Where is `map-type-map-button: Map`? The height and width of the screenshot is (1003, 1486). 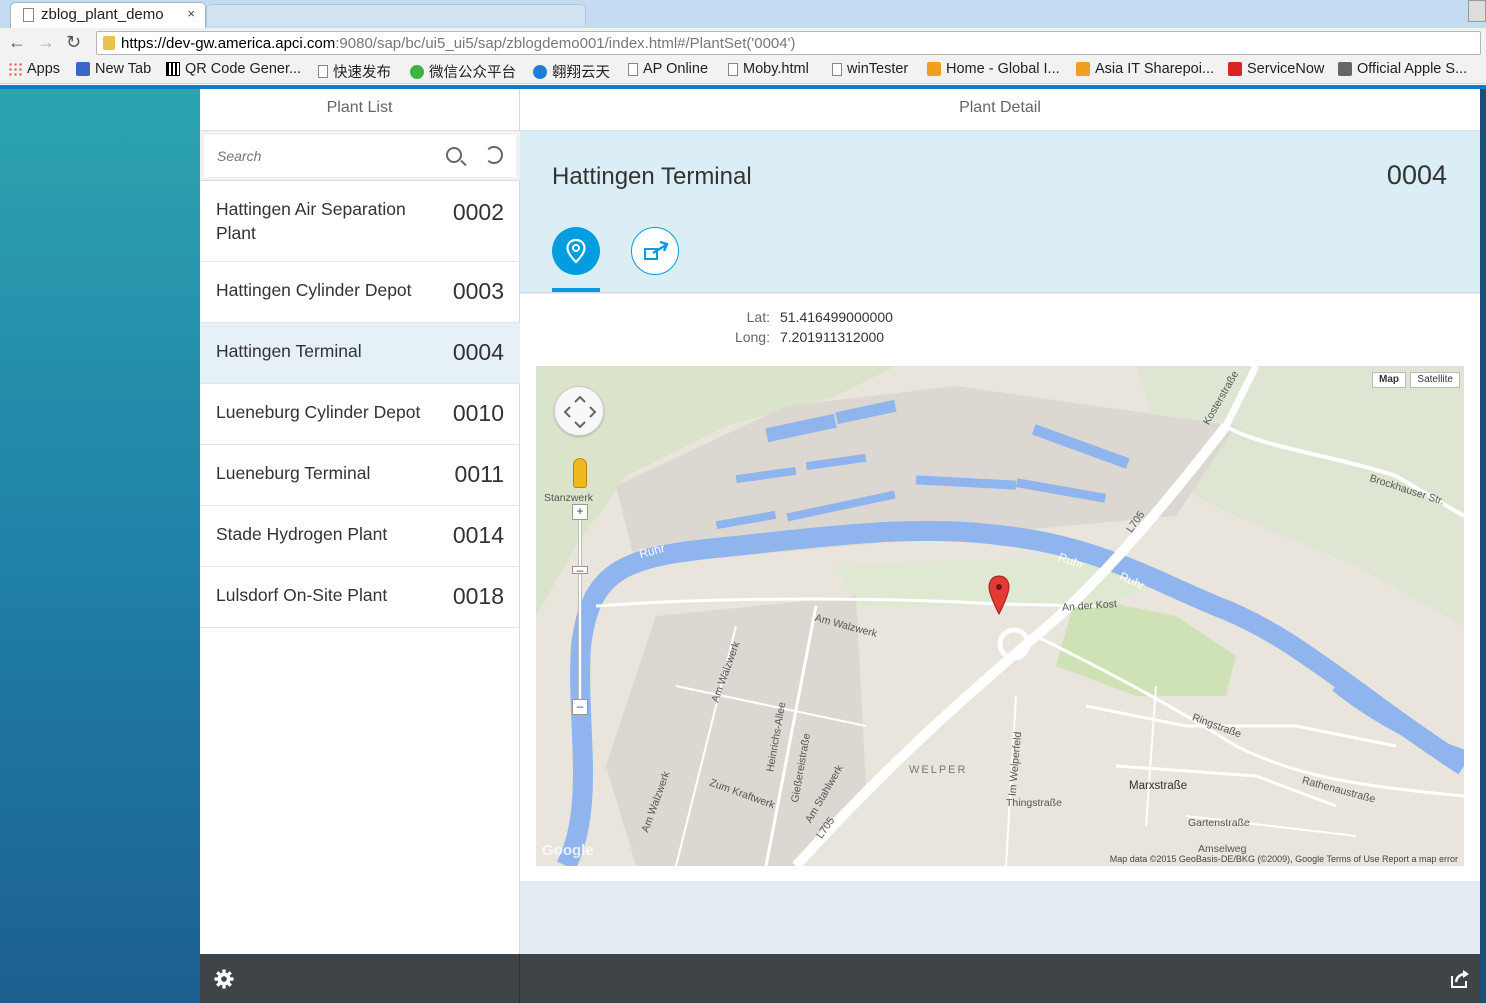
map-type-map-button: Map is located at coordinates (1389, 380).